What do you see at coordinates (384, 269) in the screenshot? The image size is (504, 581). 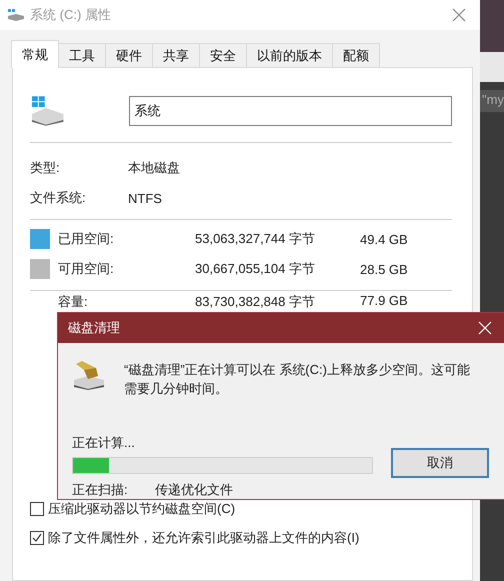 I see `size-value: 28.5 GB` at bounding box center [384, 269].